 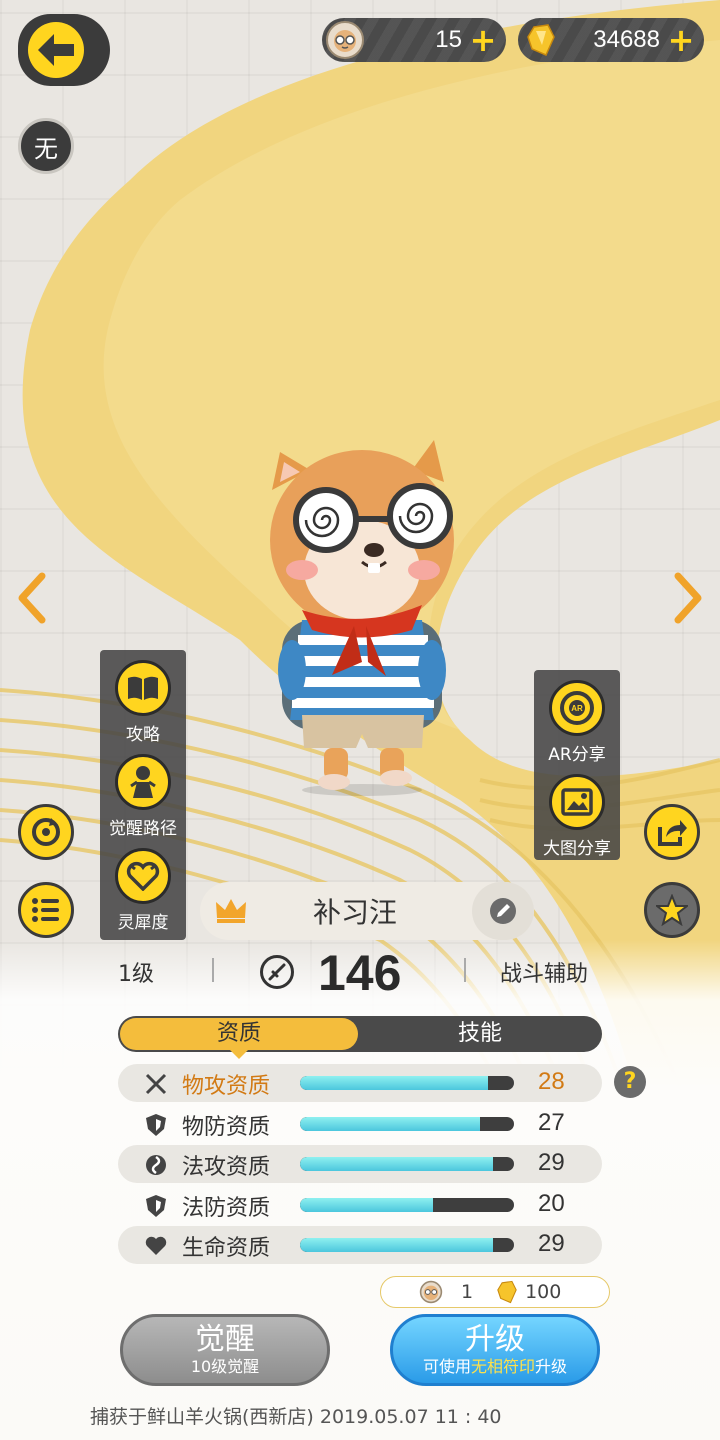 I want to click on attribute-row: 生命资质 29, so click(x=360, y=1245).